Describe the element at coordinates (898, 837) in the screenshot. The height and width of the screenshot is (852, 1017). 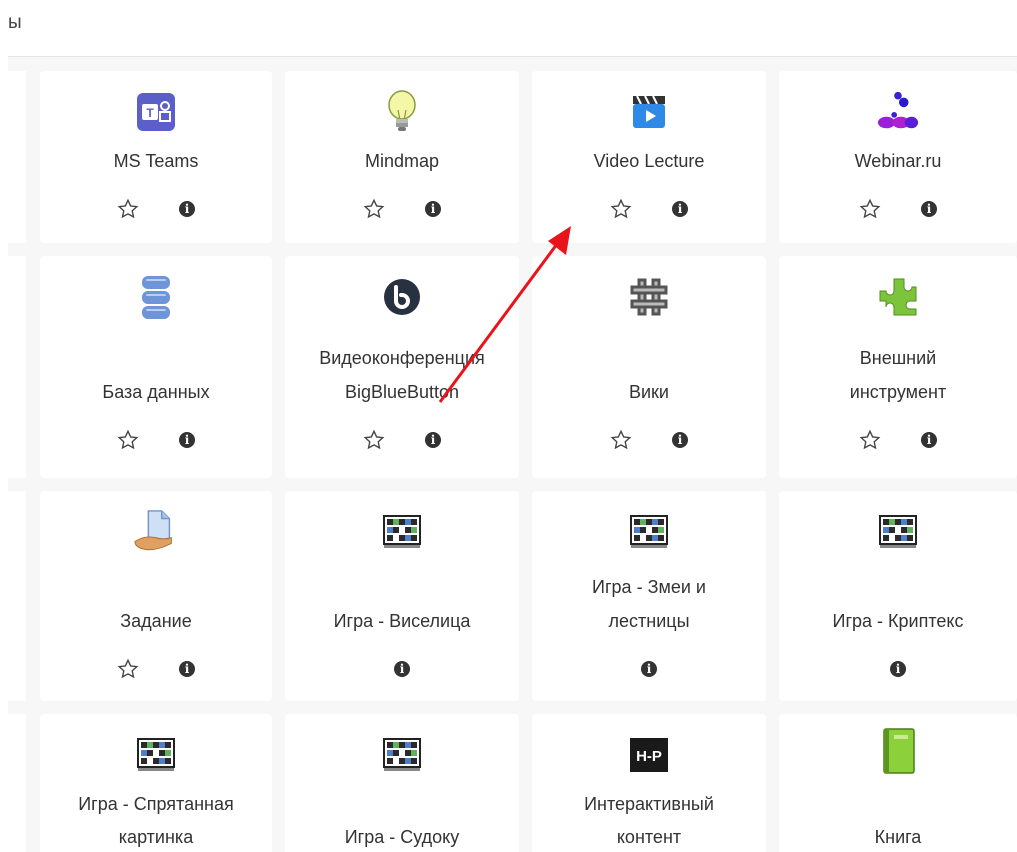
I see `activity-name: Книга` at that location.